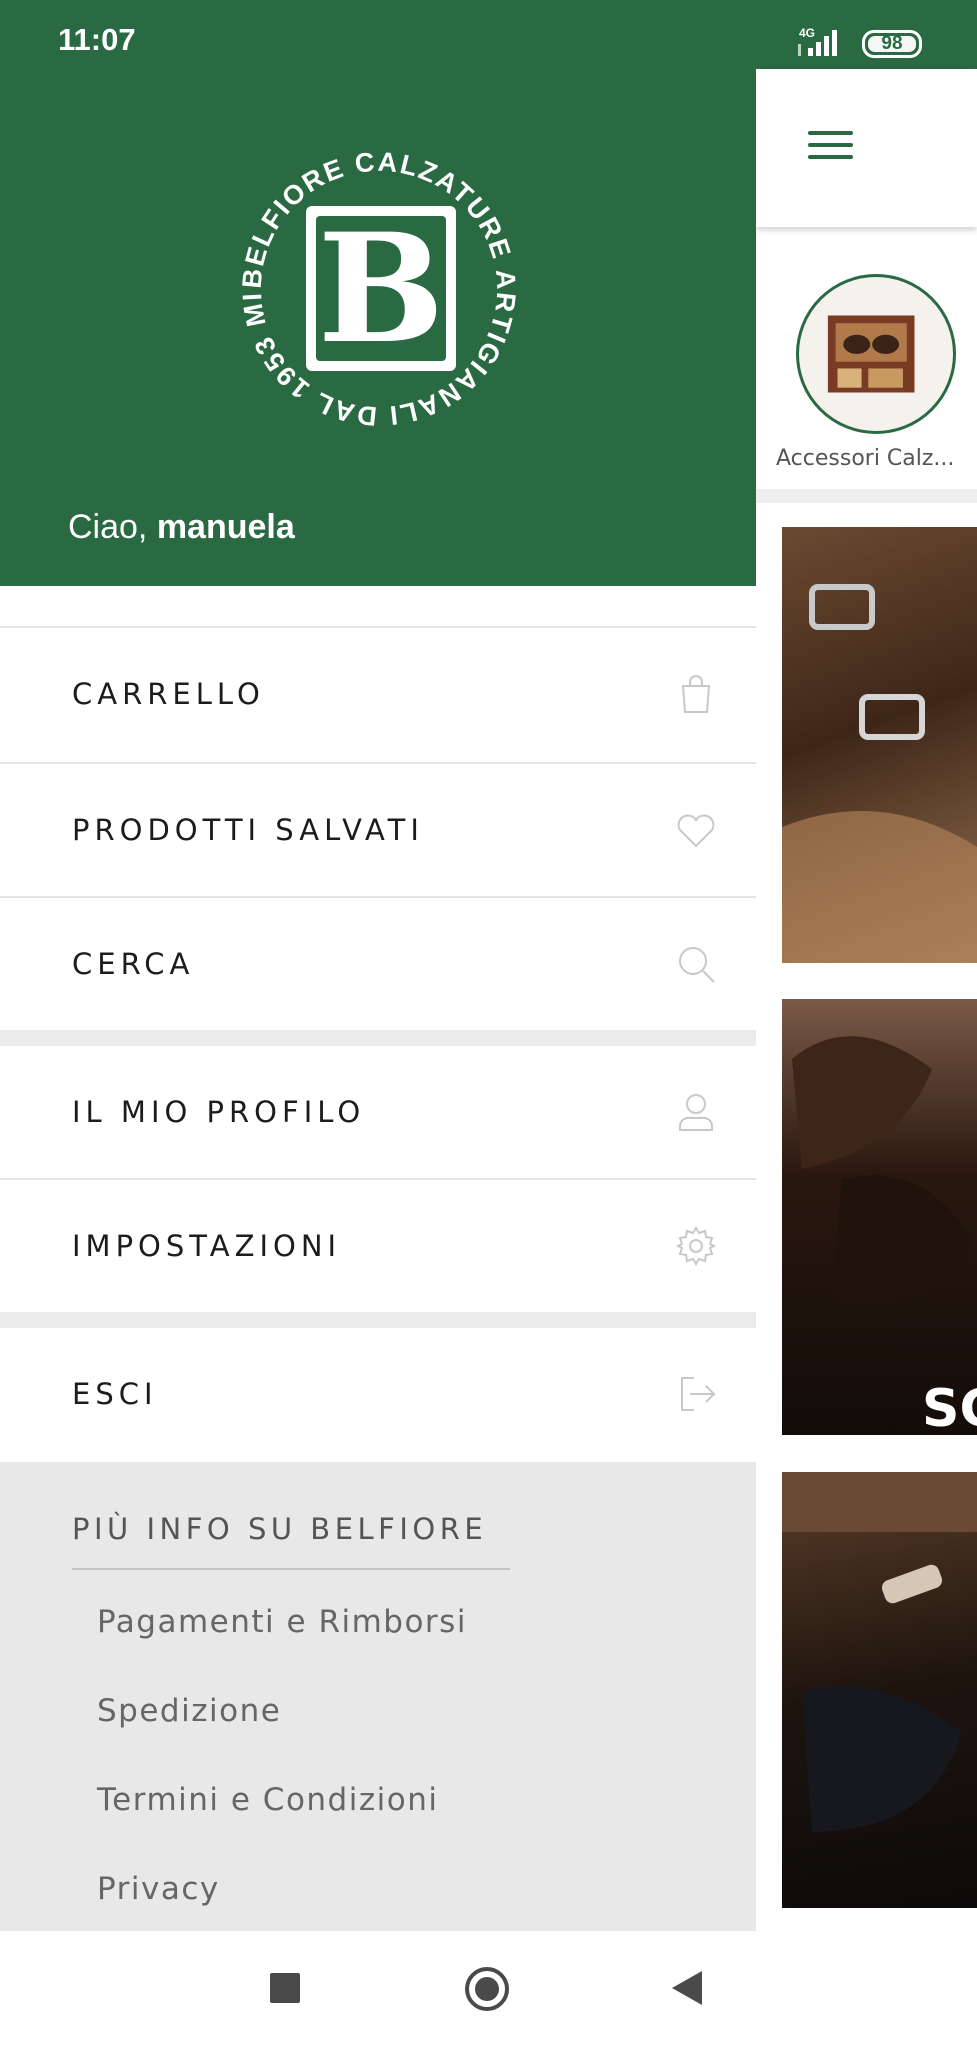 The height and width of the screenshot is (2048, 977). I want to click on user-icon, so click(696, 1112).